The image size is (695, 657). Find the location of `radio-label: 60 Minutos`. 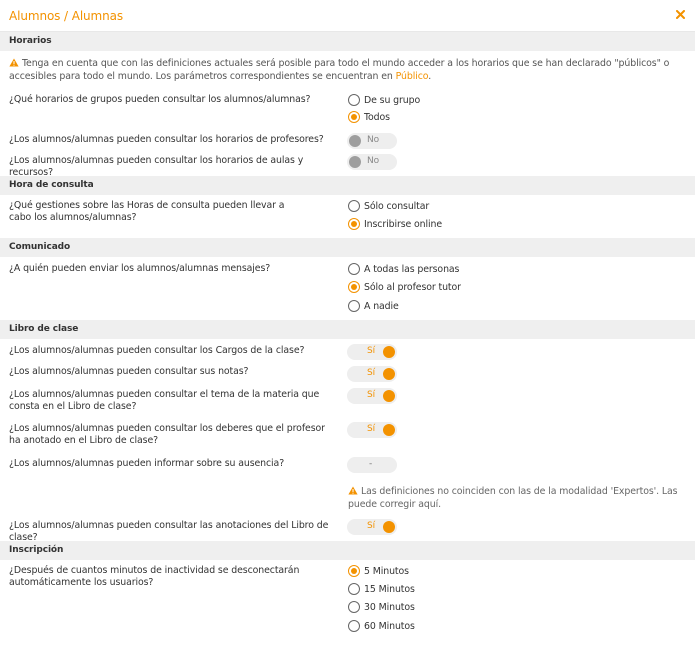

radio-label: 60 Minutos is located at coordinates (389, 626).